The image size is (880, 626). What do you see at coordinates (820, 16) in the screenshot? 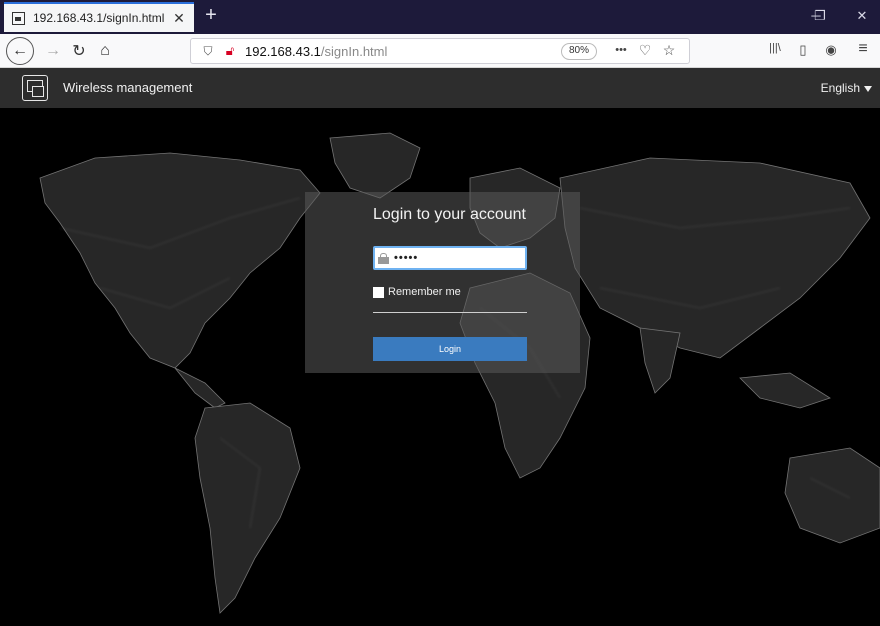
I see `window-maximize-button: ❐` at bounding box center [820, 16].